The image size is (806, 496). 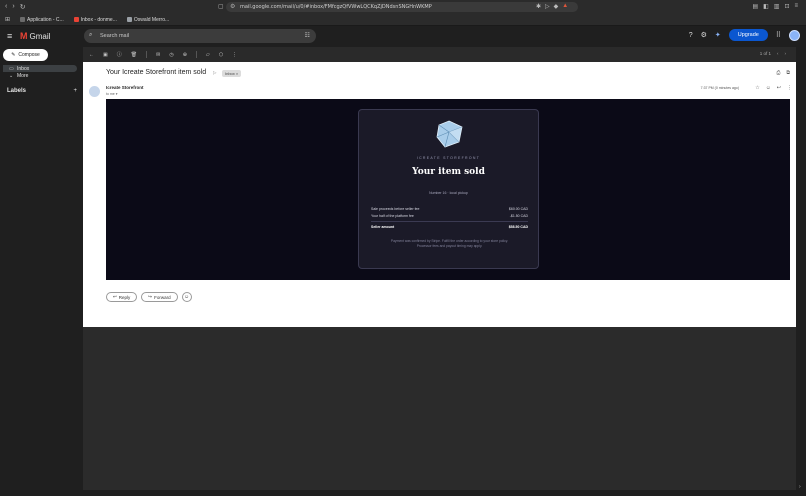 What do you see at coordinates (91, 55) in the screenshot?
I see `back-arrow-icon: ←` at bounding box center [91, 55].